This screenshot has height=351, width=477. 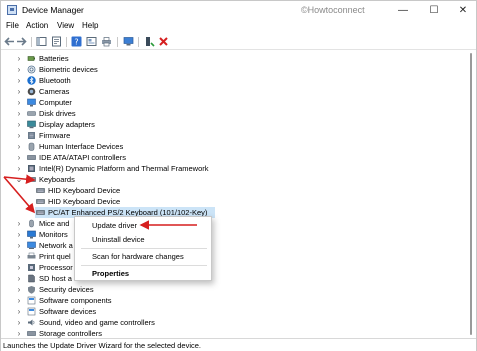 What do you see at coordinates (201, 179) in the screenshot?
I see `device-category: ⌄ Keyboards` at bounding box center [201, 179].